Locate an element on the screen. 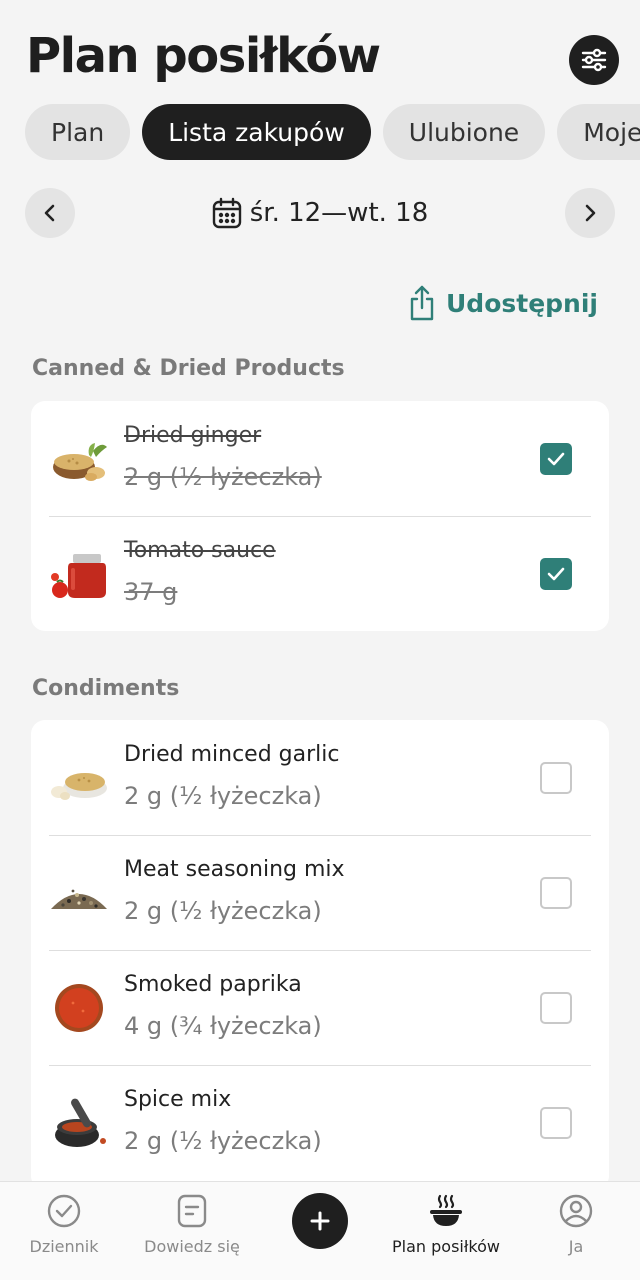 This screenshot has height=1280, width=640. tab-plan: Plan is located at coordinates (78, 132).